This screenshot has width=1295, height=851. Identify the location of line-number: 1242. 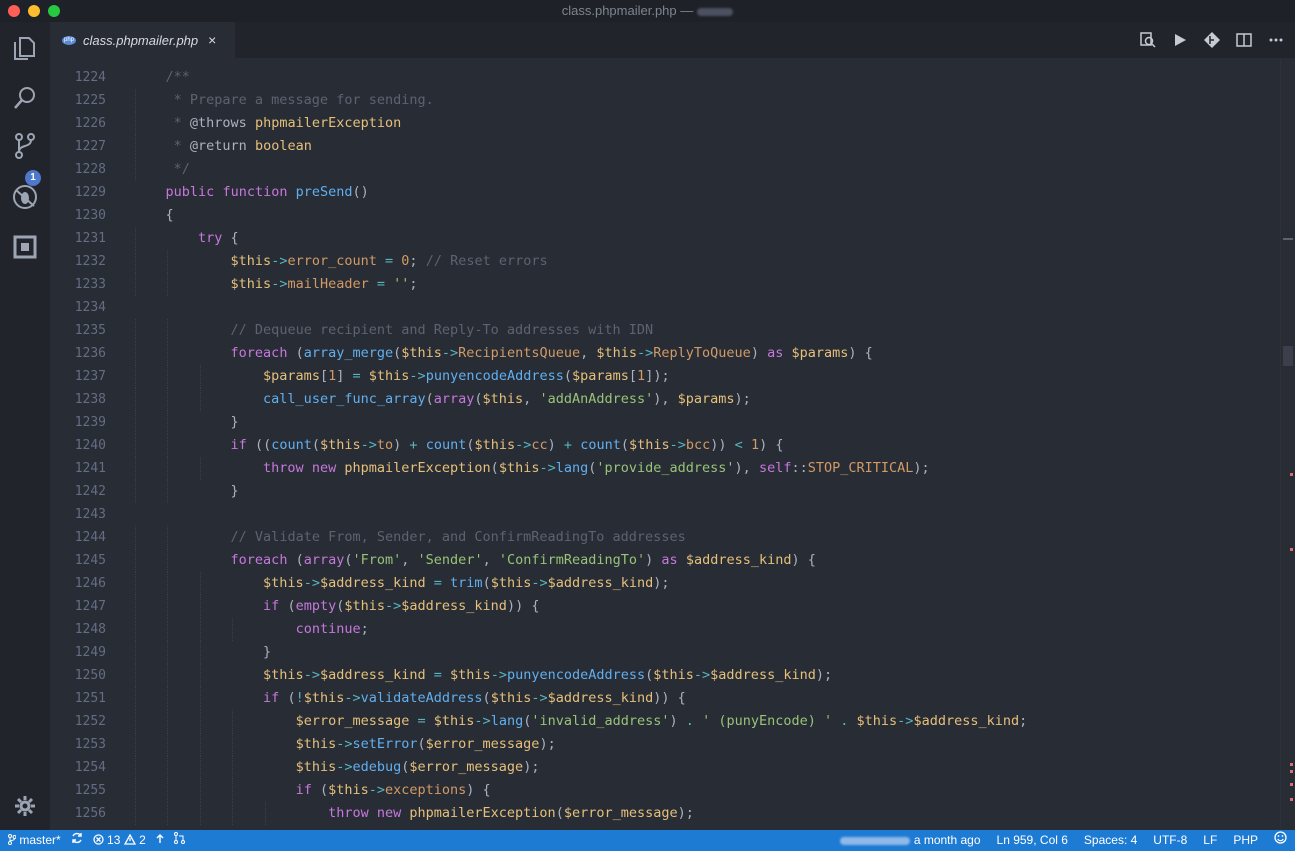
(90, 491).